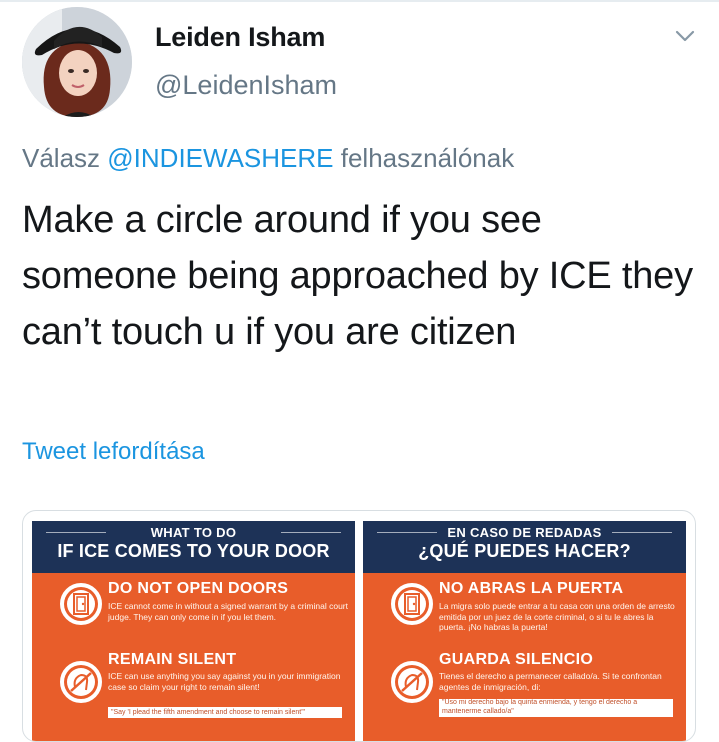 The height and width of the screenshot is (742, 719). What do you see at coordinates (531, 588) in the screenshot?
I see `item-title-no-abras: NO ABRAS LA PUERTA` at bounding box center [531, 588].